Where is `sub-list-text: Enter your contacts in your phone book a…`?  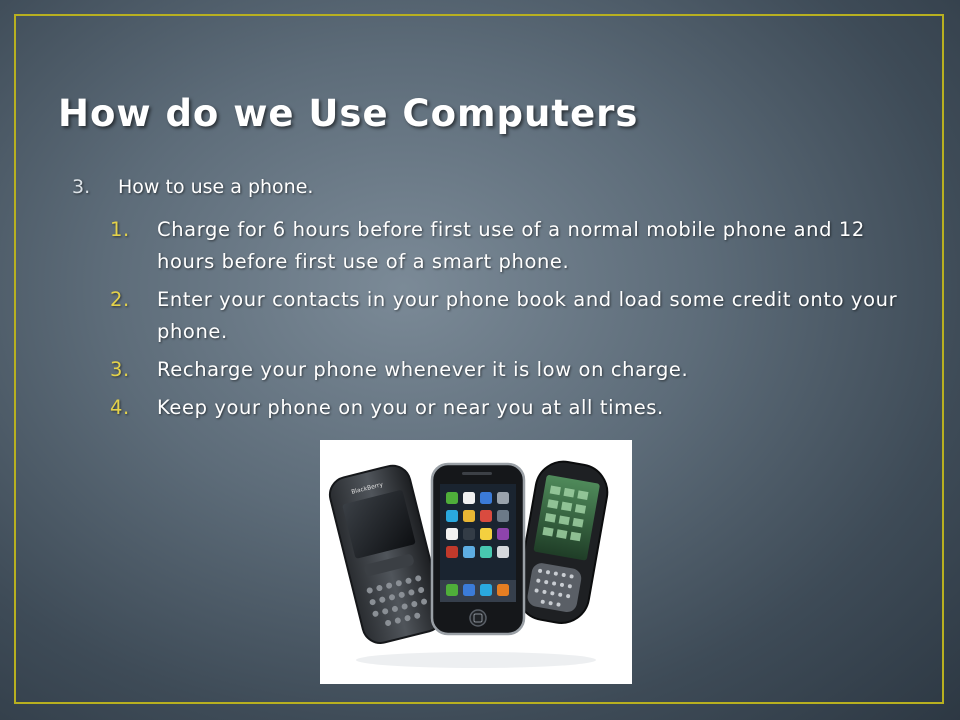 sub-list-text: Enter your contacts in your phone book a… is located at coordinates (527, 315).